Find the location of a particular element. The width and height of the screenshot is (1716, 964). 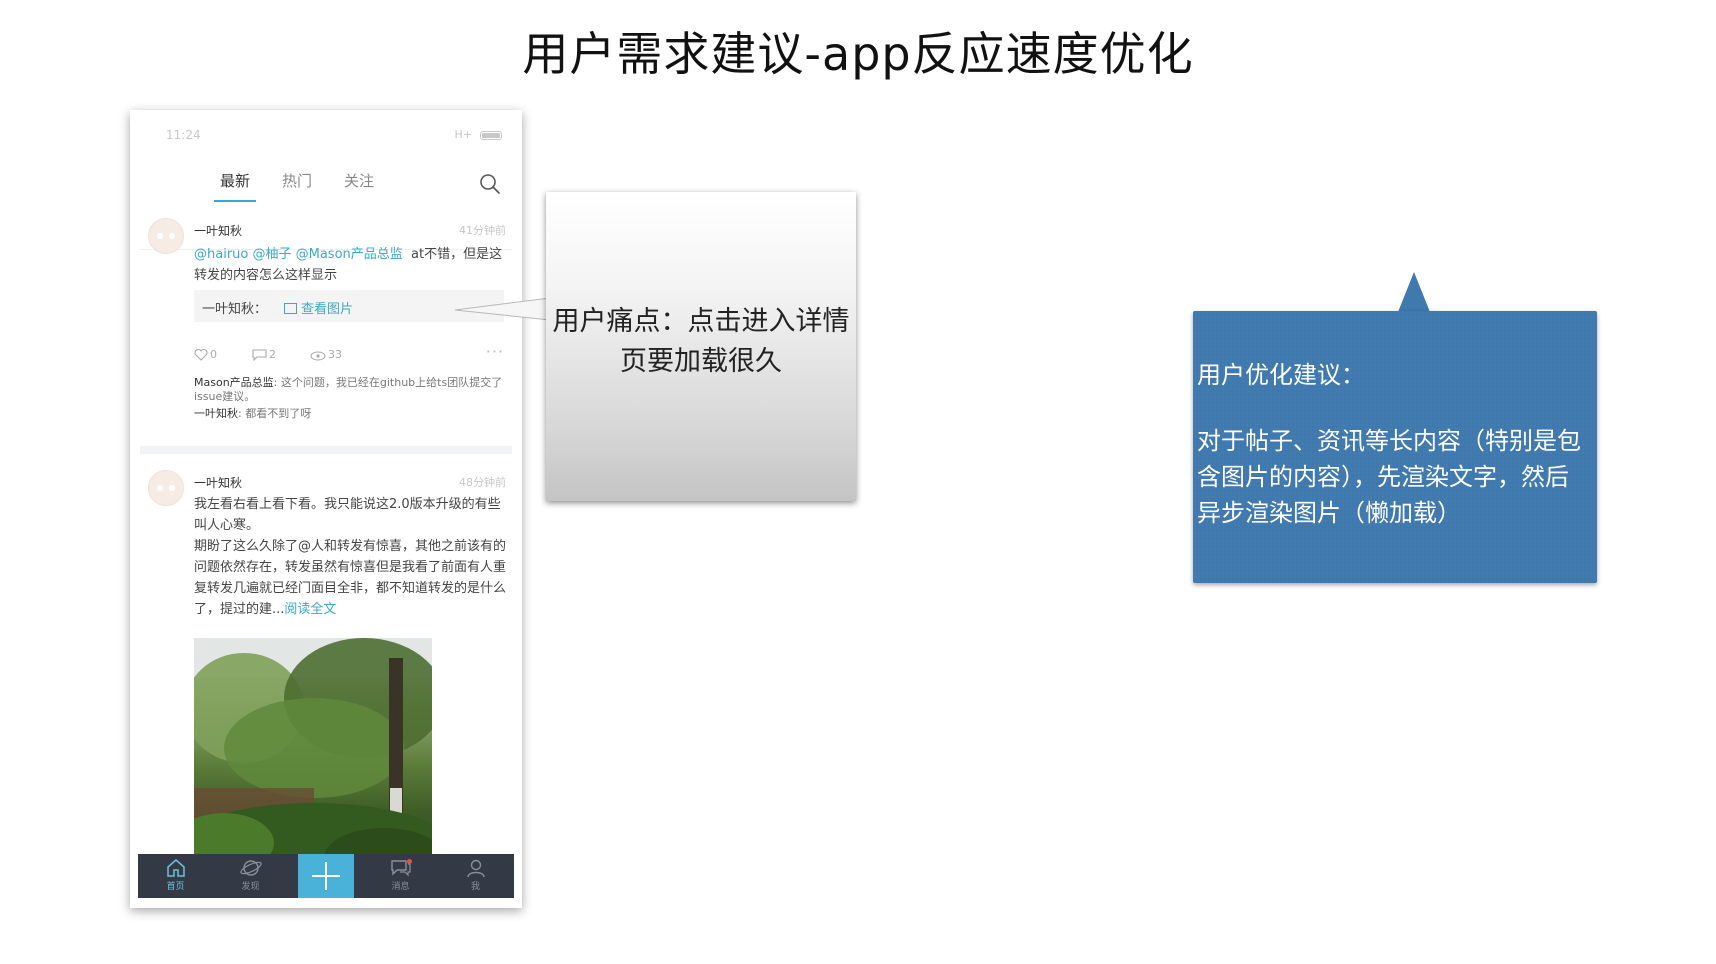

view-image-label: 查看图片 is located at coordinates (327, 309).